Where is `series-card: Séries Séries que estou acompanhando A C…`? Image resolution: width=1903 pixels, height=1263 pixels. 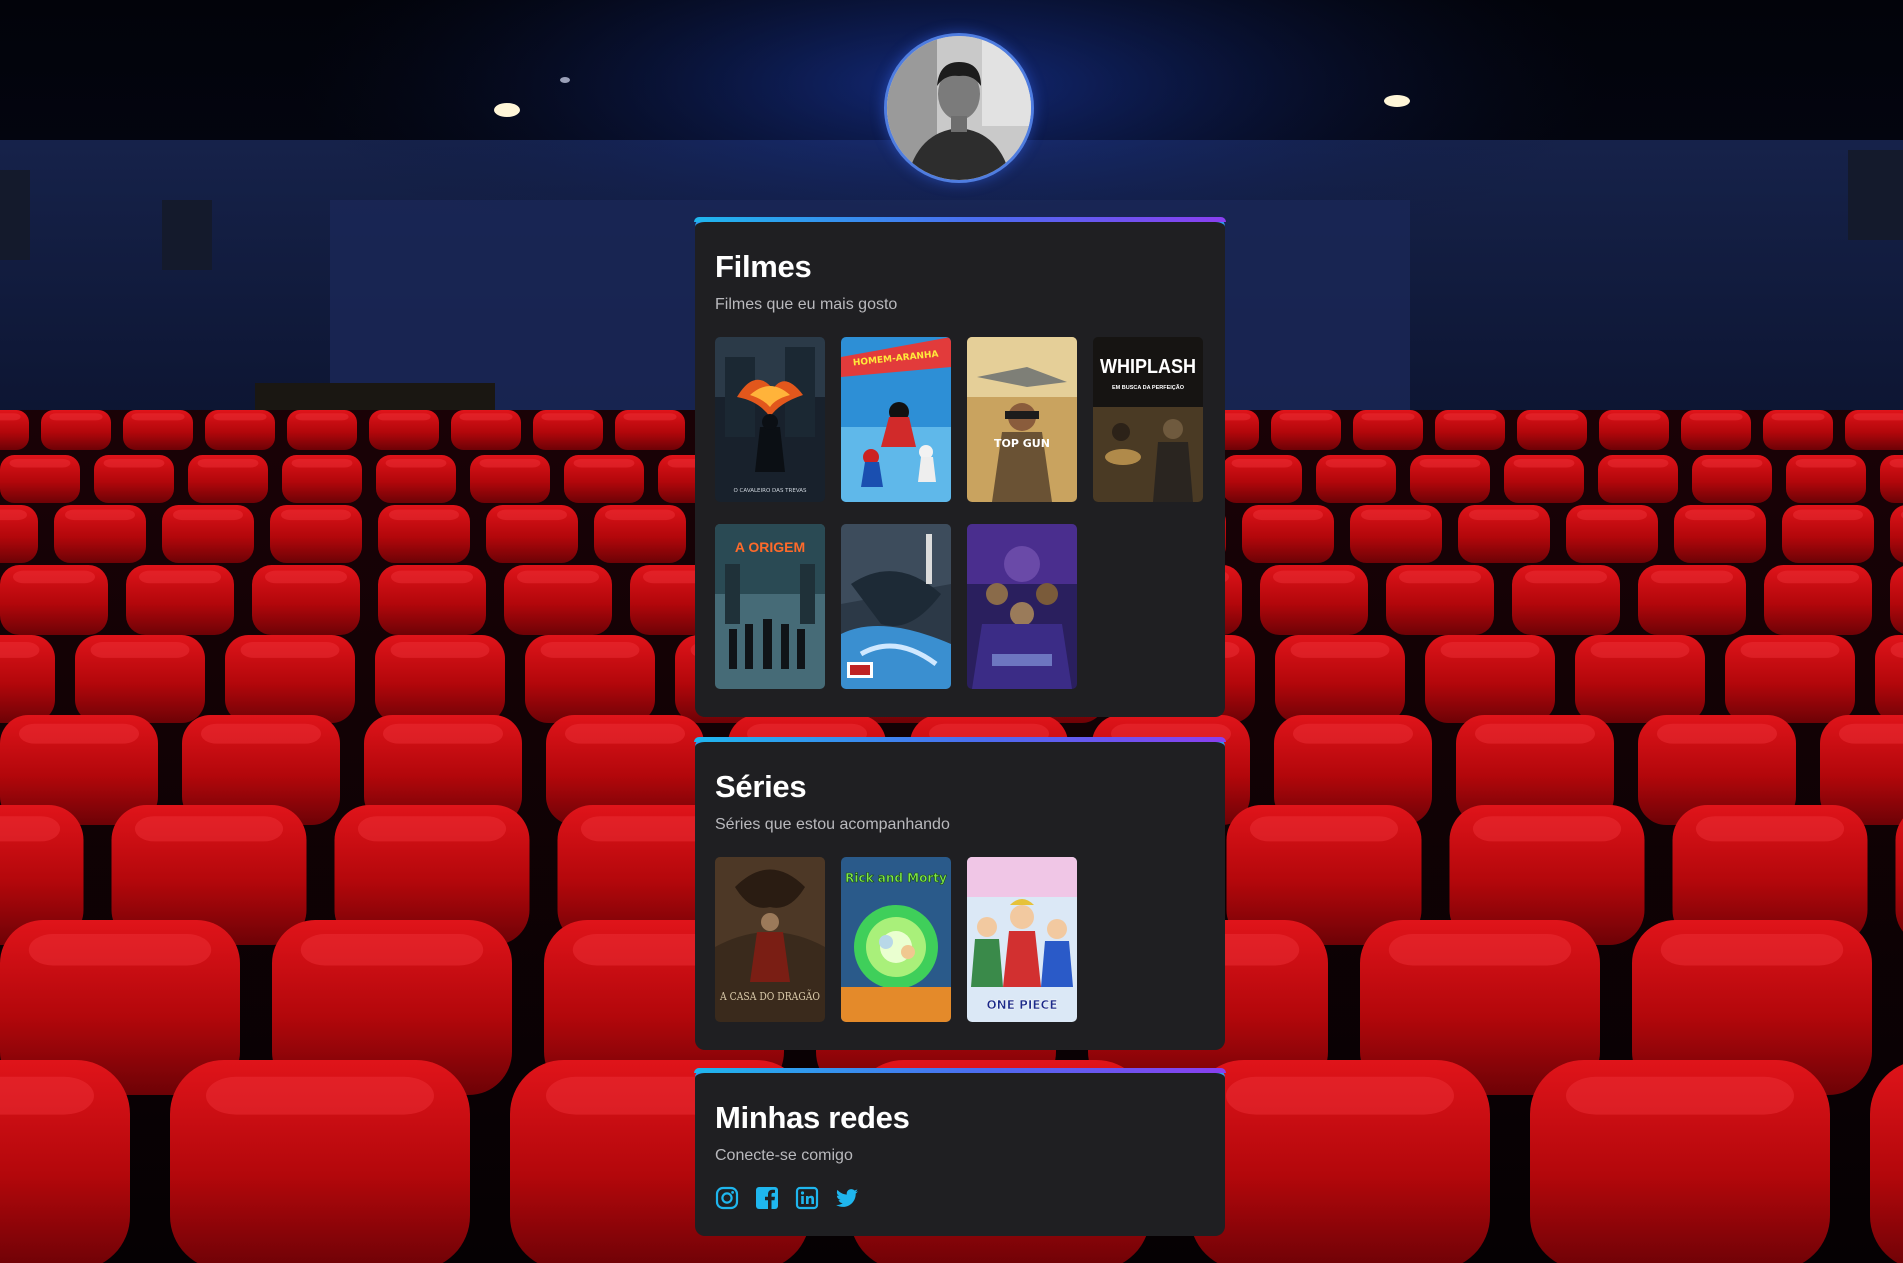
series-card: Séries Séries que estou acompanhando A C… is located at coordinates (960, 893).